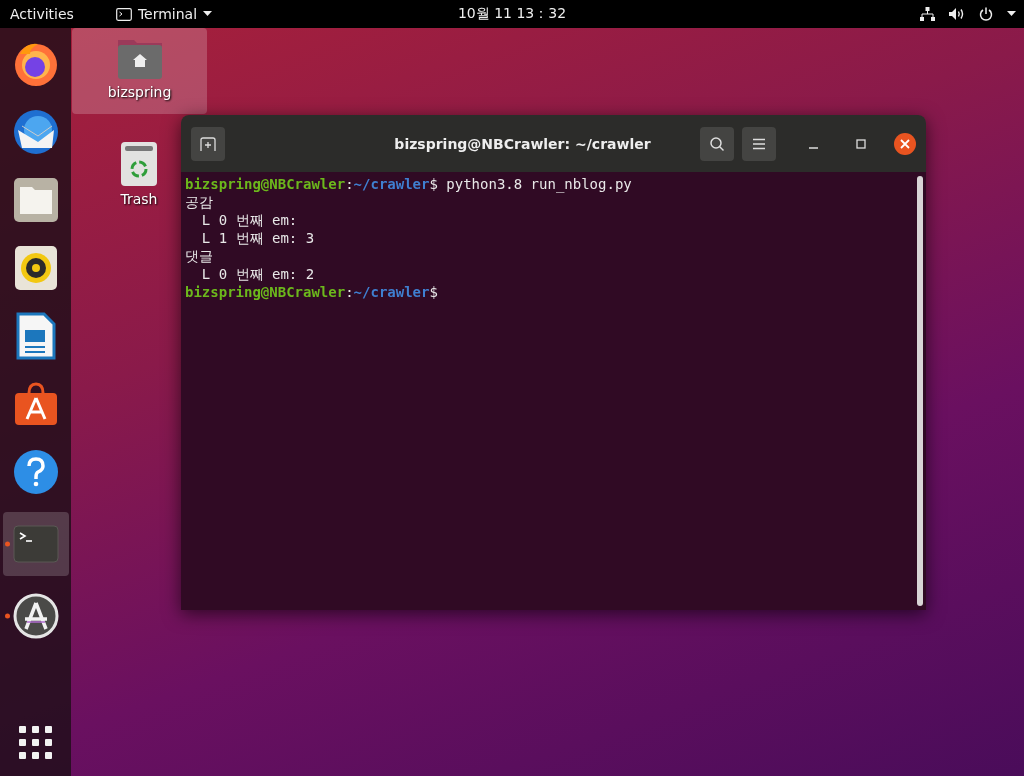 The width and height of the screenshot is (1024, 776). I want to click on terminal-line: 공감, so click(199, 202).